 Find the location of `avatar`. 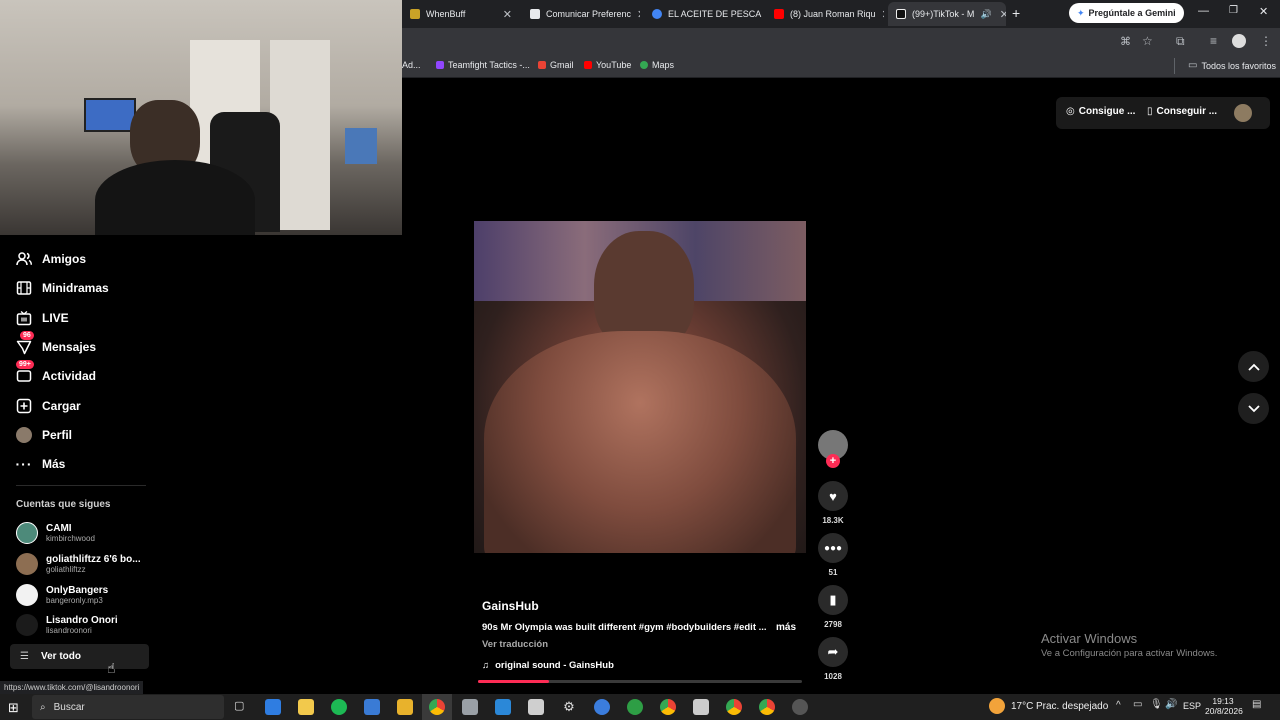

avatar is located at coordinates (27, 564).